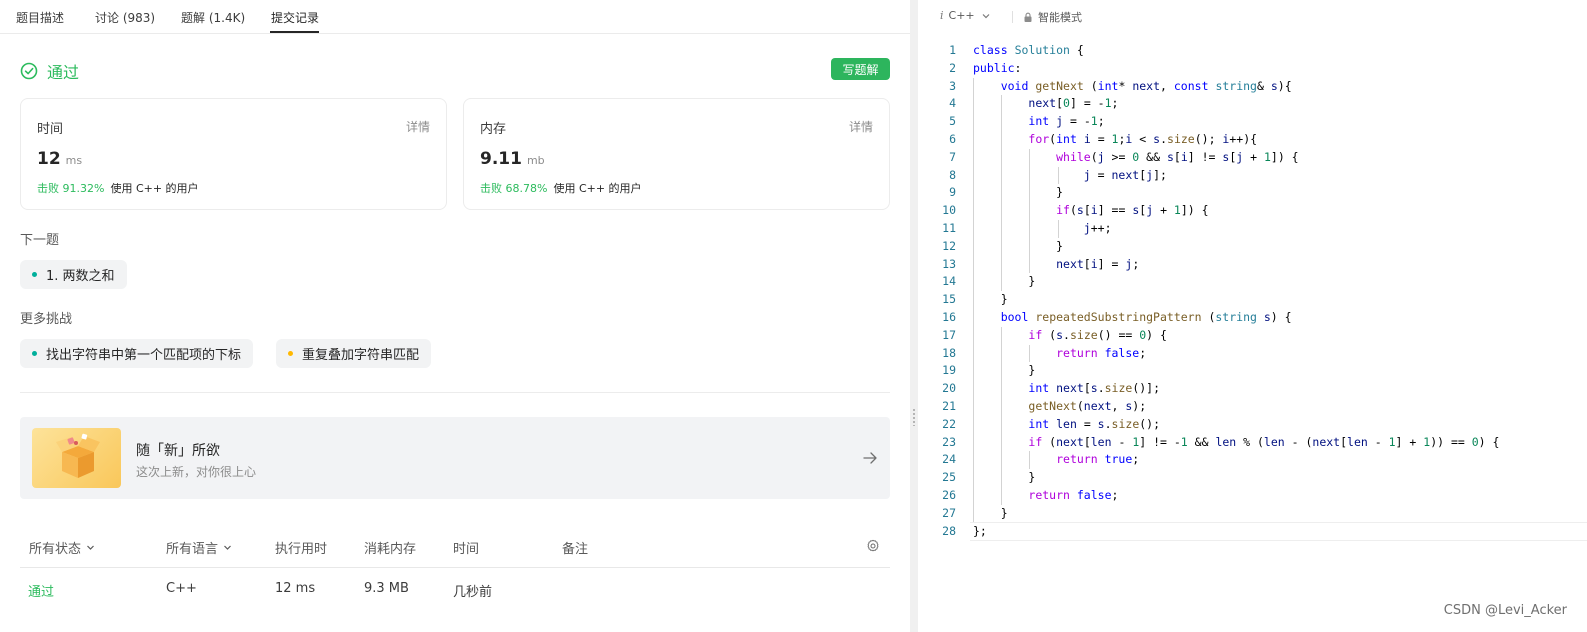 The image size is (1587, 632). I want to click on language-label: C++, so click(961, 15).